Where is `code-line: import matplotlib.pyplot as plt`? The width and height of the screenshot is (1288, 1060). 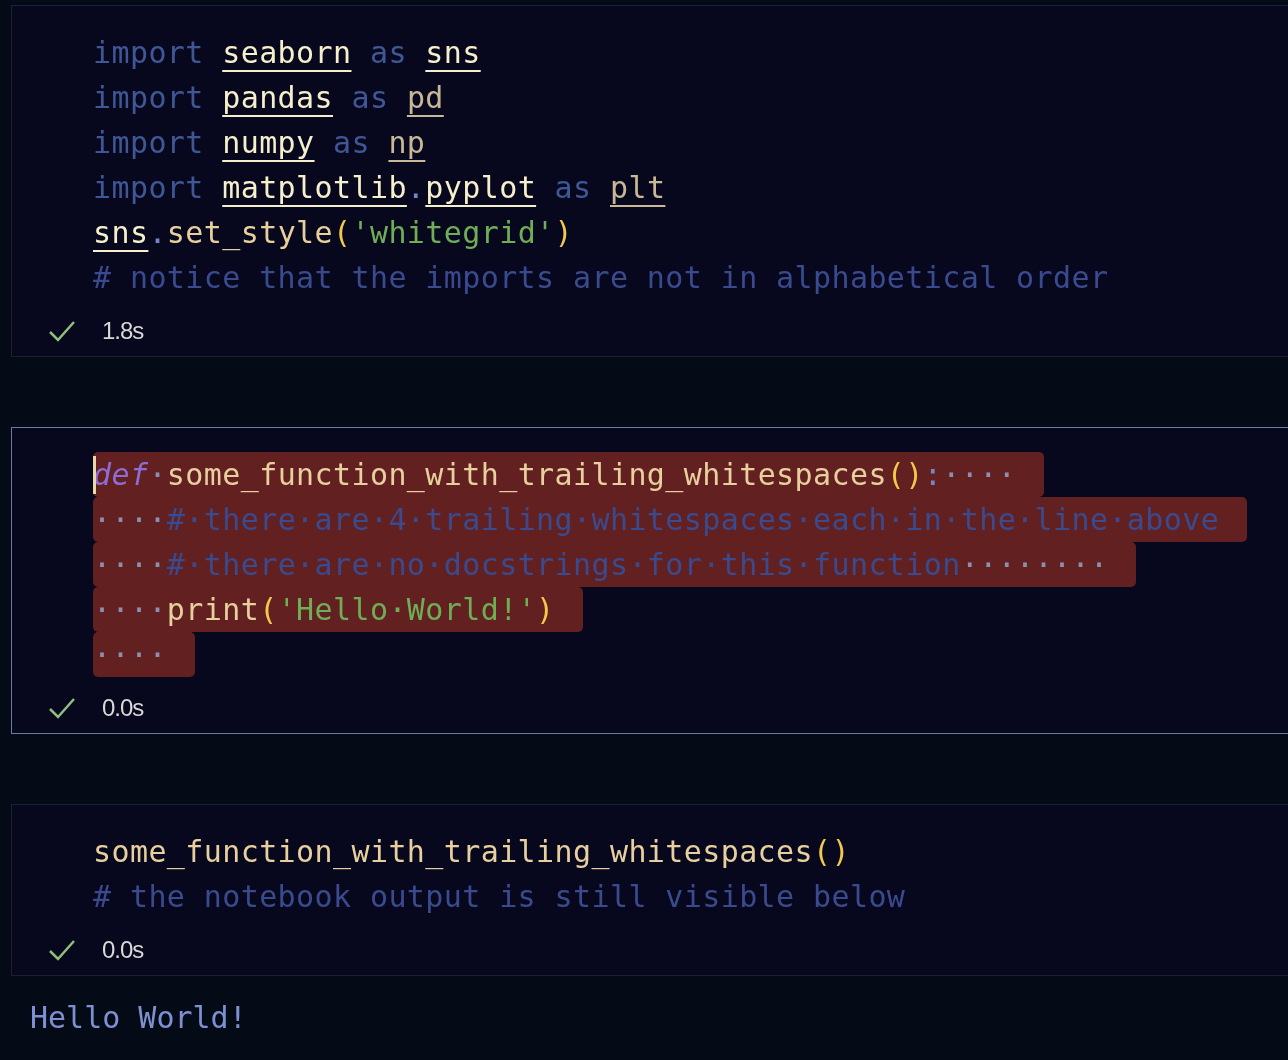 code-line: import matplotlib.pyplot as plt is located at coordinates (379, 188).